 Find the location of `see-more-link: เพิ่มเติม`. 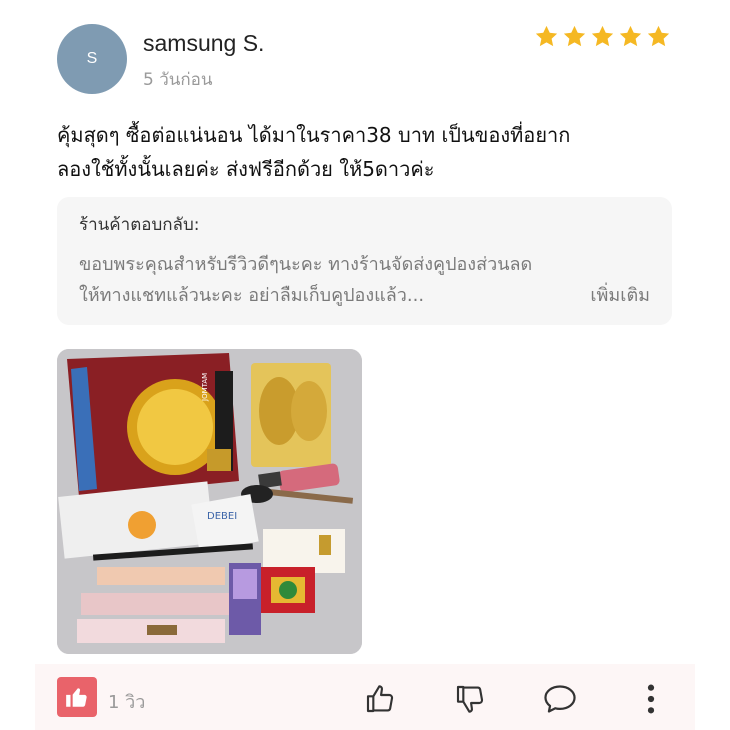

see-more-link: เพิ่มเติม is located at coordinates (620, 295).